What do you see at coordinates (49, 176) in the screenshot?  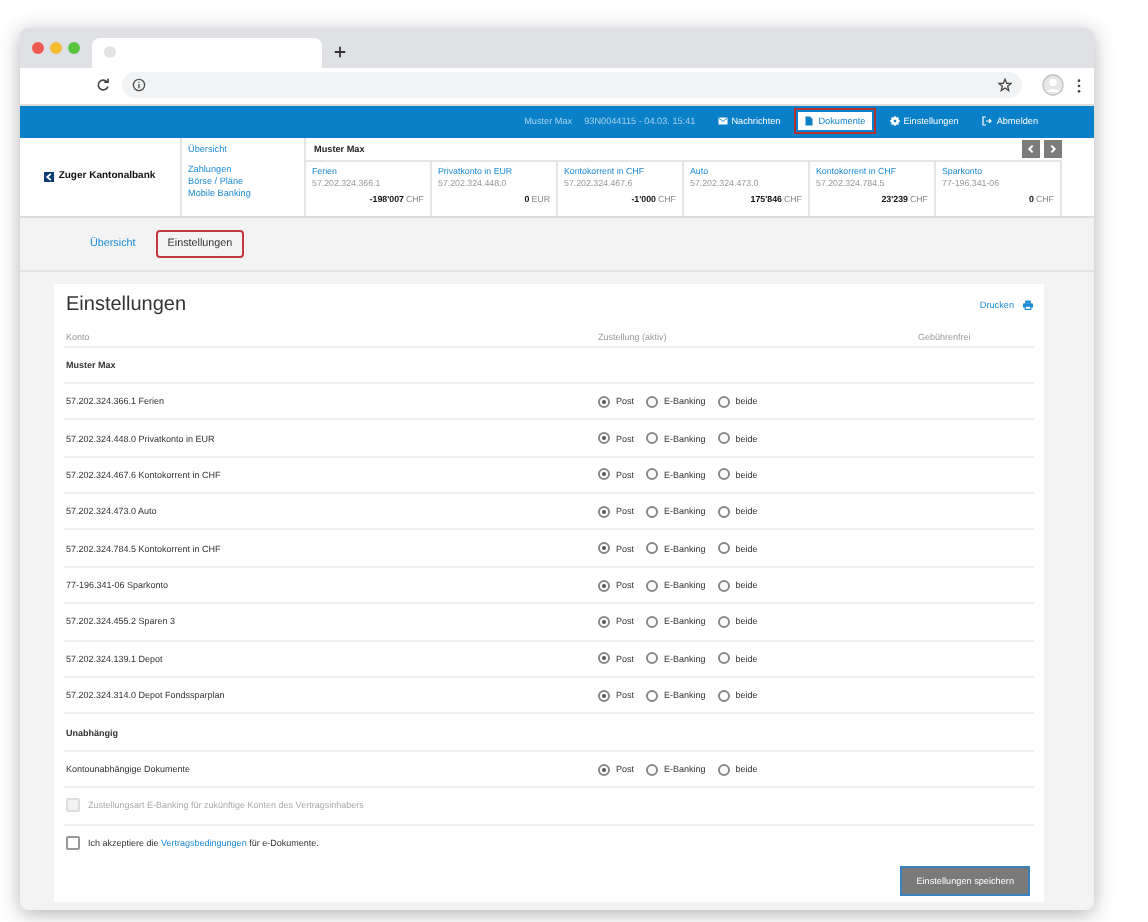 I see `bank-logo-icon` at bounding box center [49, 176].